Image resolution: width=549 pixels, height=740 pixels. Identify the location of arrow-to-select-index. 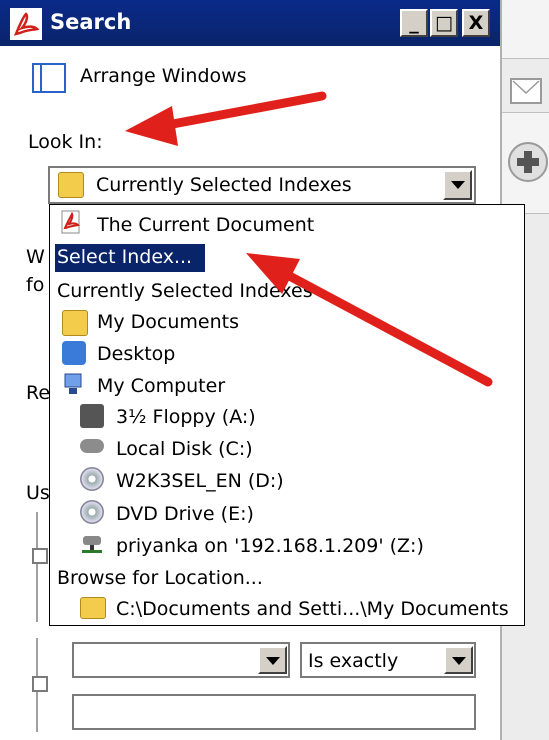
(369, 320).